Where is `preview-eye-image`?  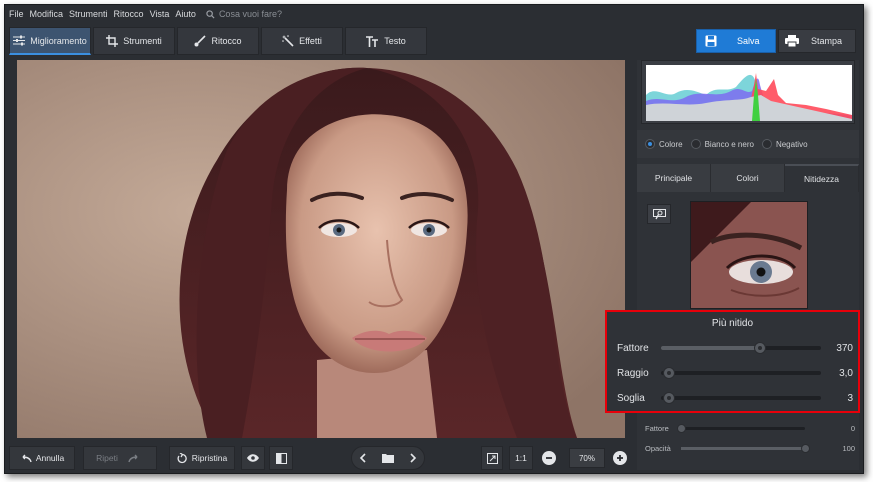
preview-eye-image is located at coordinates (749, 255).